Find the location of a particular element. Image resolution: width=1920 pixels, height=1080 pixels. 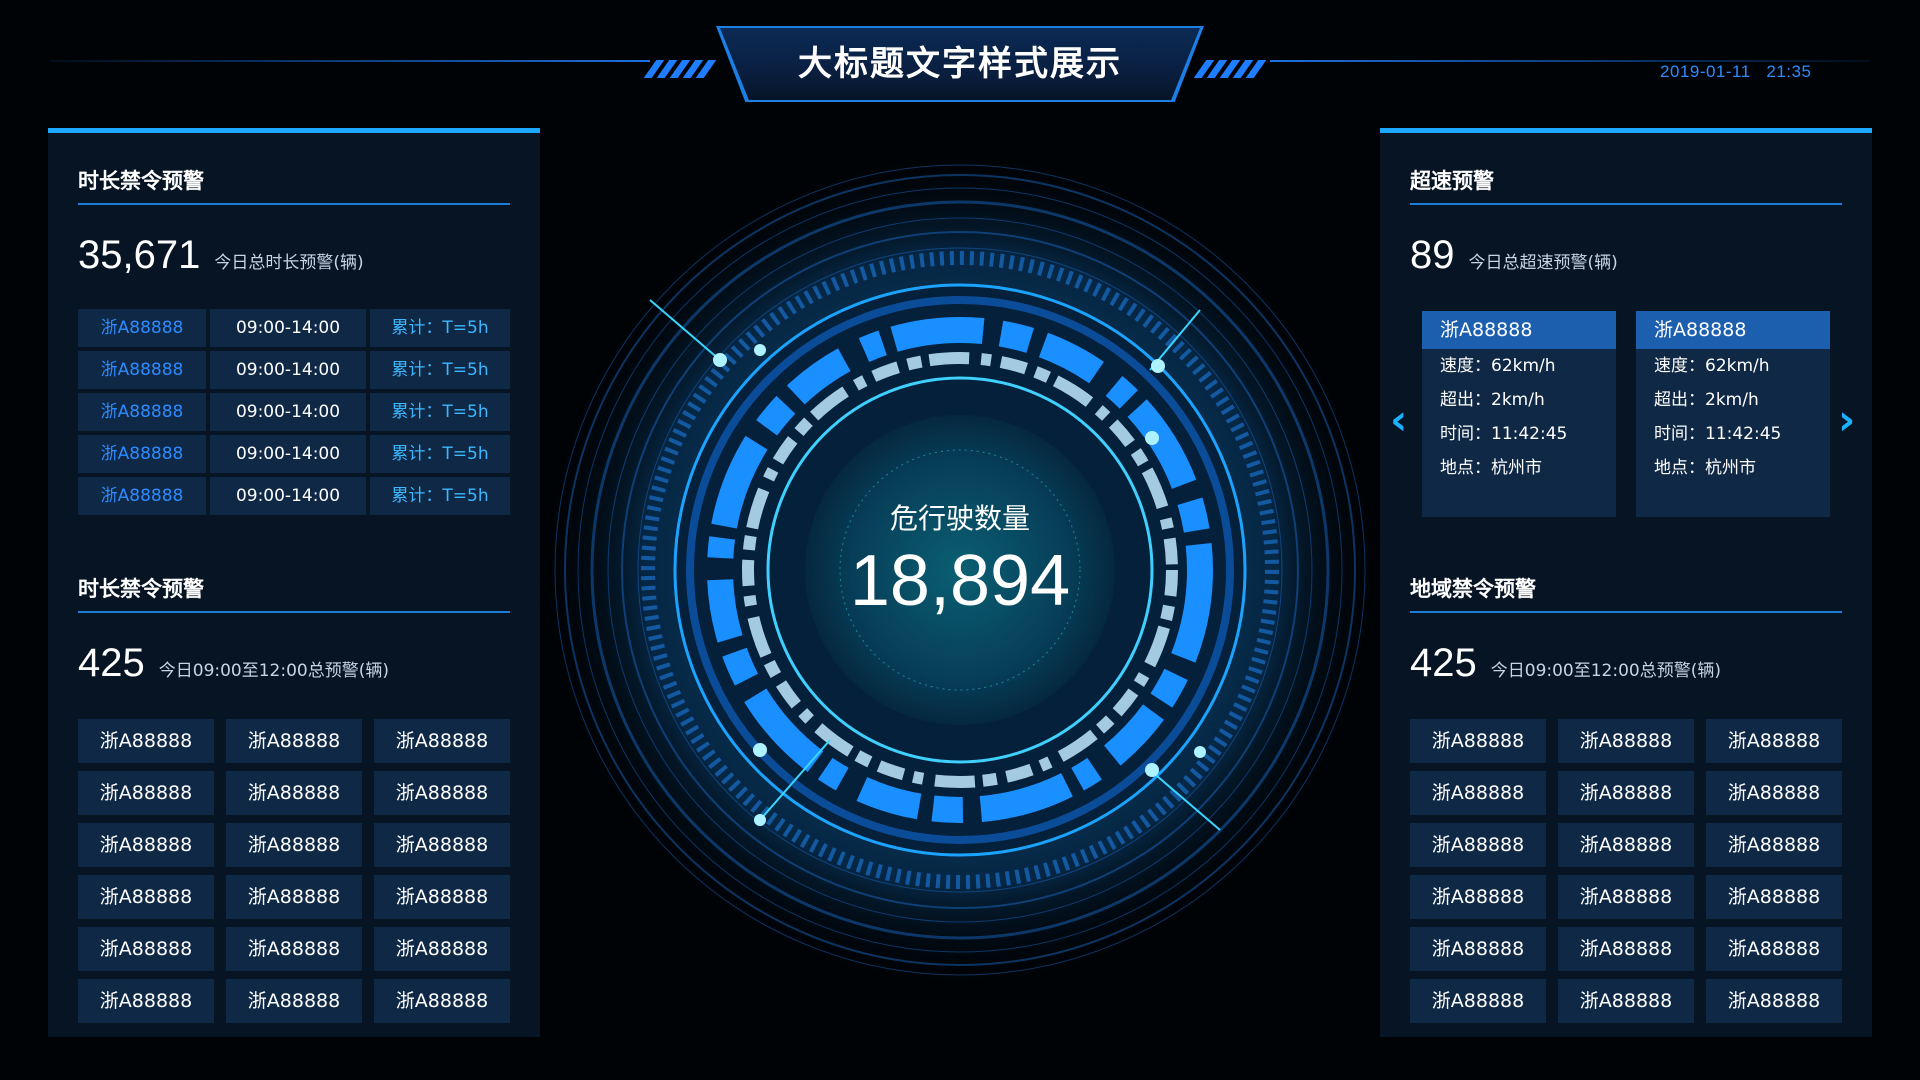

duration-section-2-title: 时长禁令预警 is located at coordinates (294, 593).